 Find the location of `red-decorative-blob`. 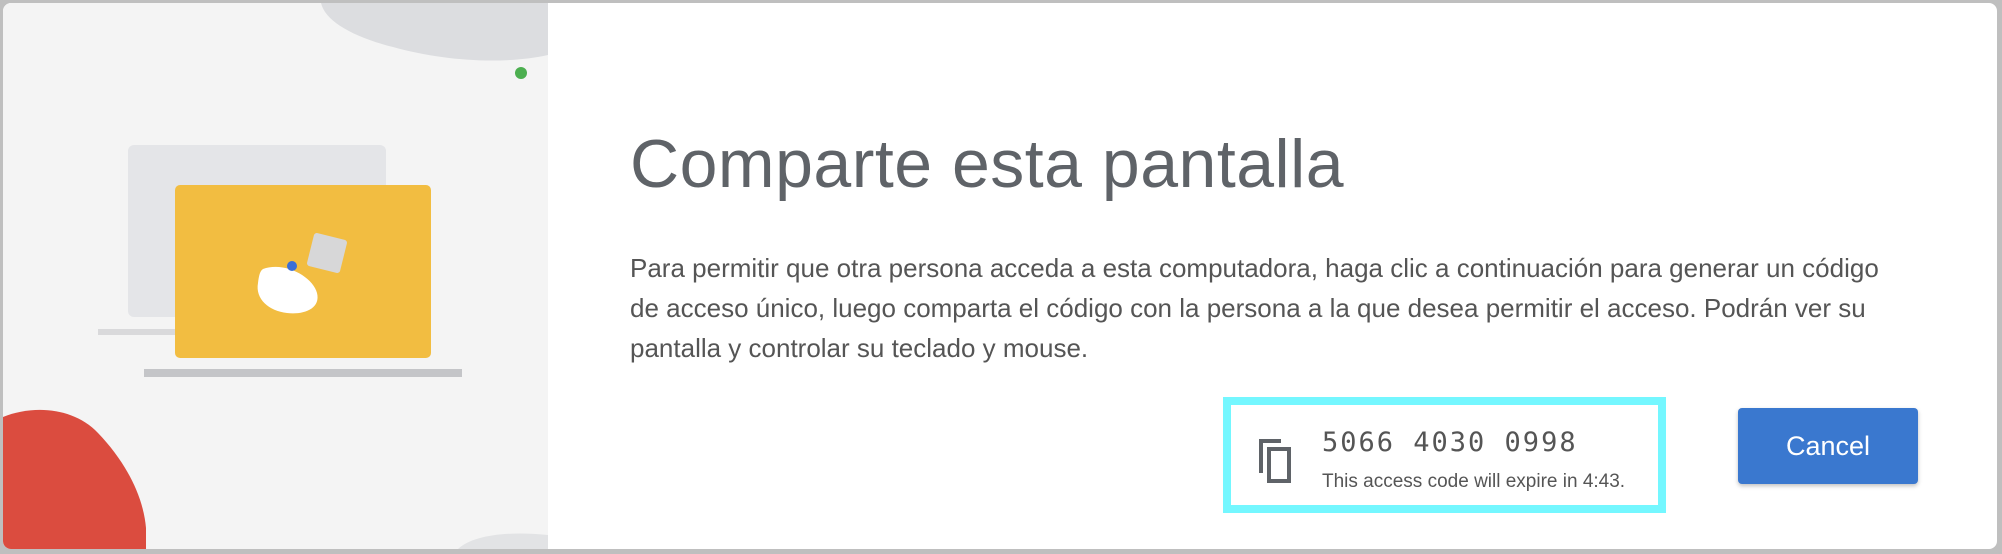

red-decorative-blob is located at coordinates (74, 479).